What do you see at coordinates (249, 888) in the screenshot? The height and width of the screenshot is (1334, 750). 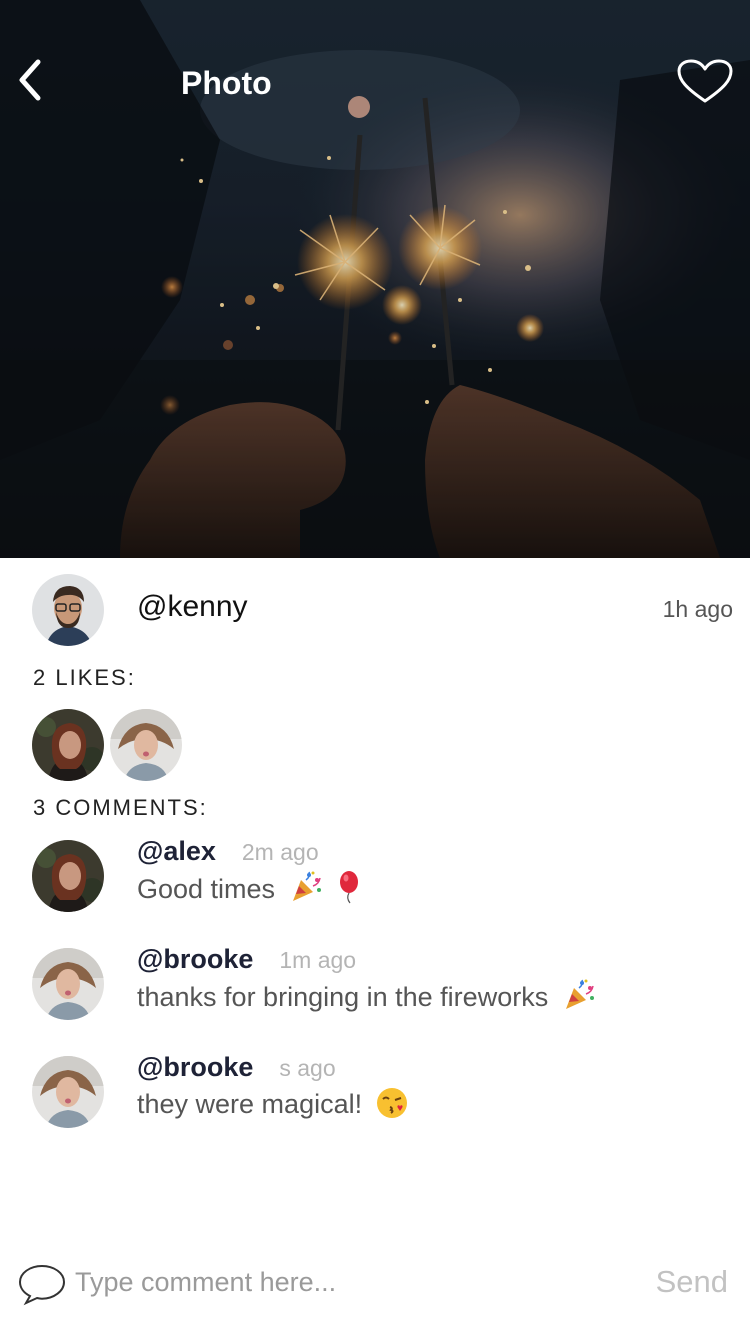 I see `comment-text: Good times` at bounding box center [249, 888].